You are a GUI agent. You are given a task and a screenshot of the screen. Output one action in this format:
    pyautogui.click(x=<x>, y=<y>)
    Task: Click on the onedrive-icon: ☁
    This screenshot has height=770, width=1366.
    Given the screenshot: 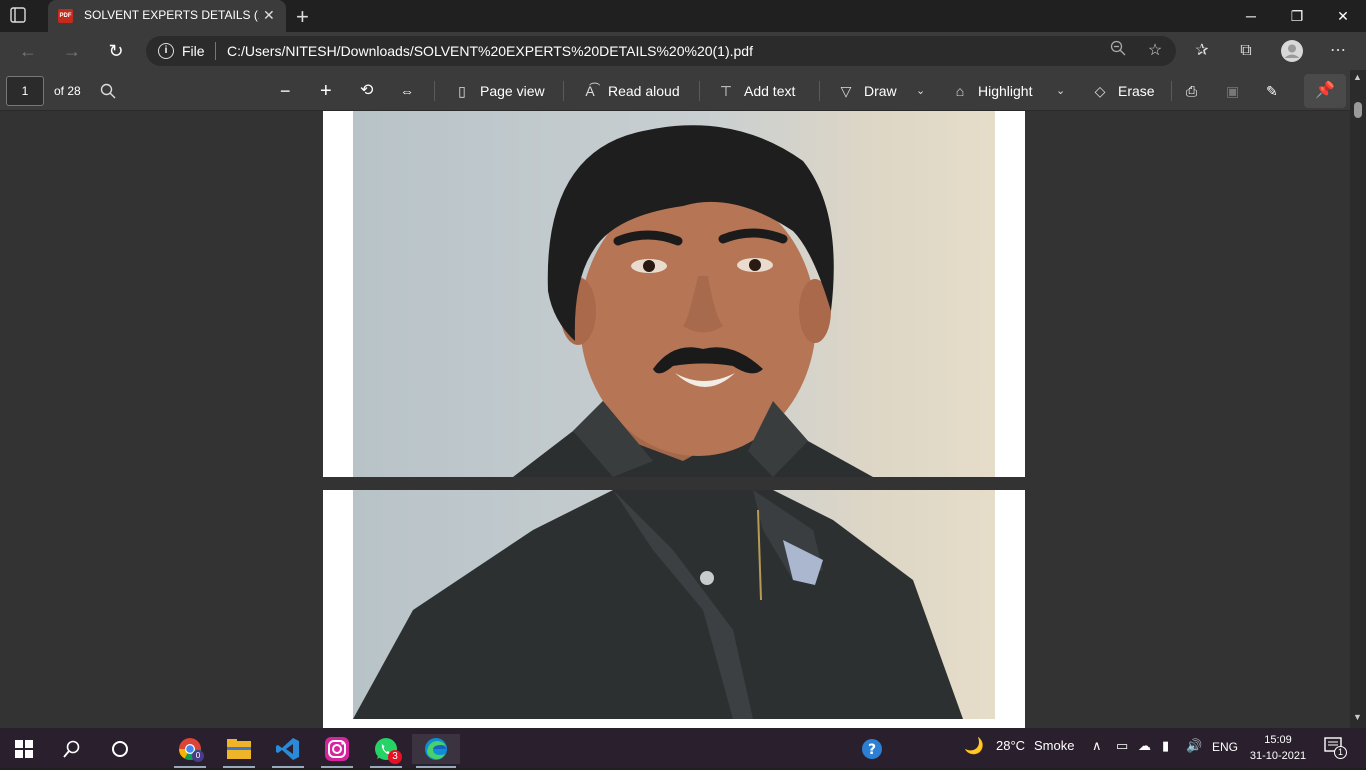 What is the action you would take?
    pyautogui.click(x=1144, y=746)
    